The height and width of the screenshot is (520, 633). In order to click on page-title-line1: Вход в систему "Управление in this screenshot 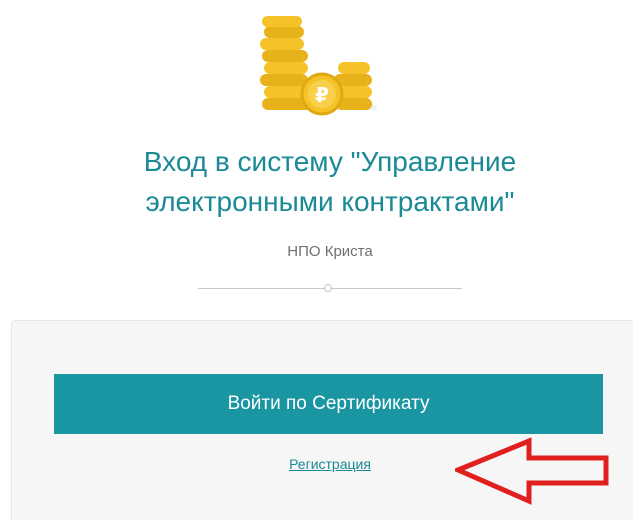, I will do `click(330, 161)`.